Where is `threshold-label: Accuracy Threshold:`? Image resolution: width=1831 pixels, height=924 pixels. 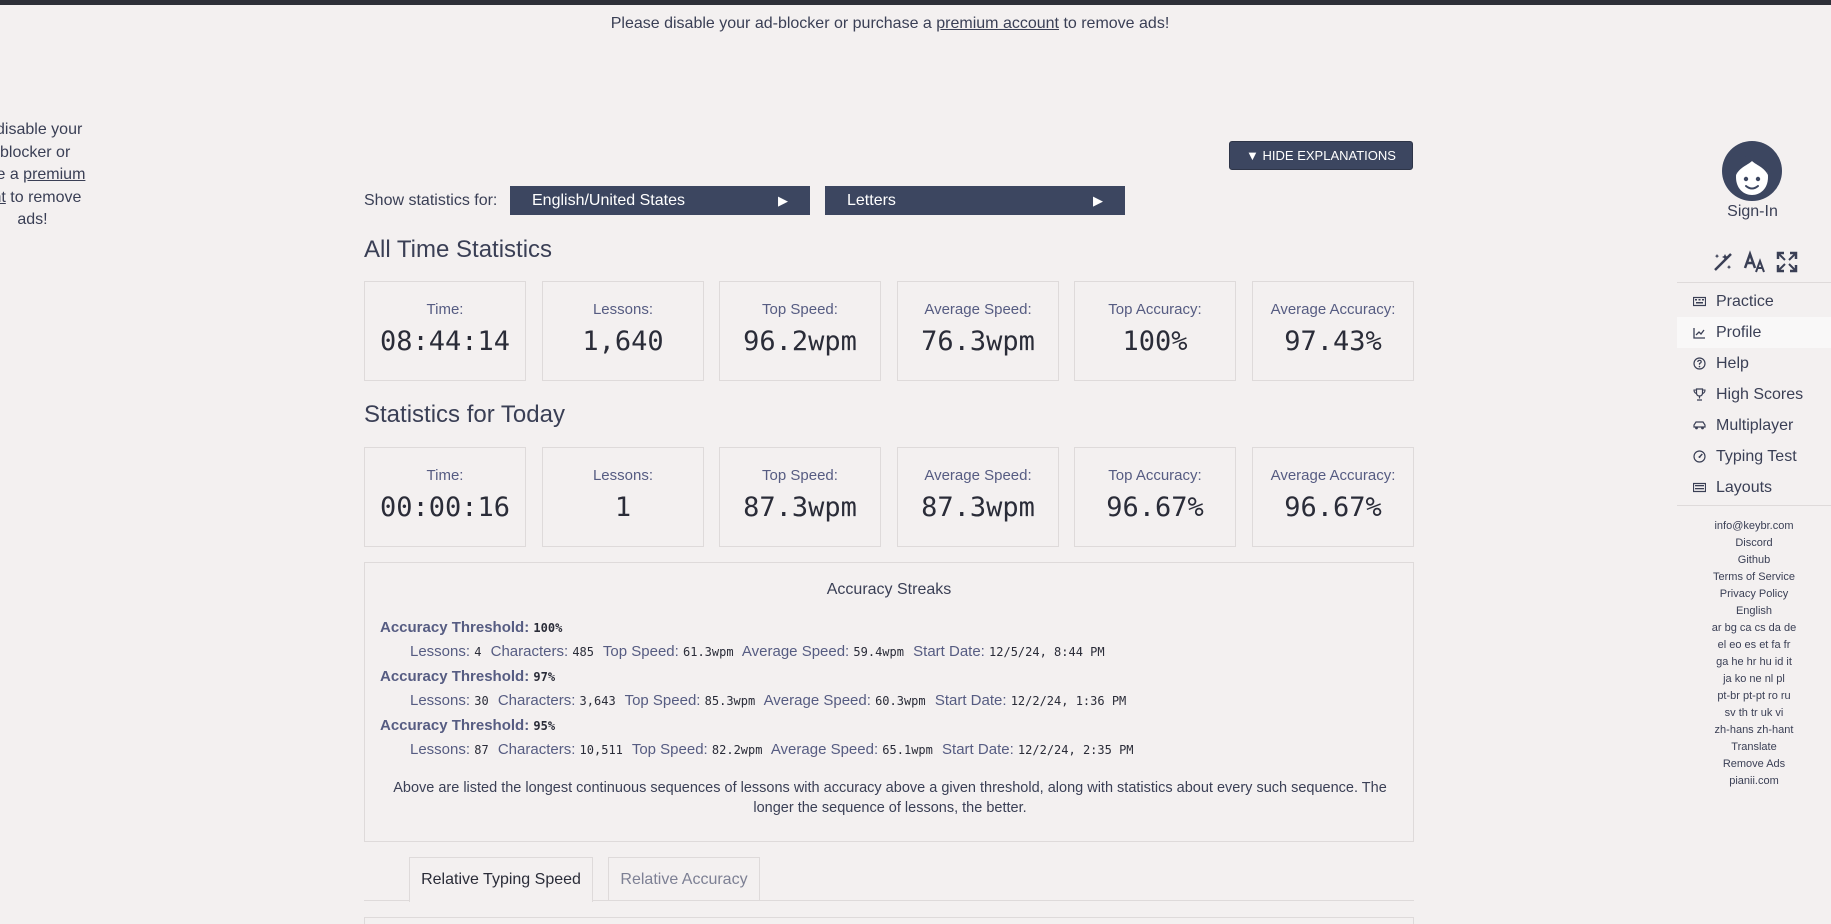
threshold-label: Accuracy Threshold: is located at coordinates (455, 725).